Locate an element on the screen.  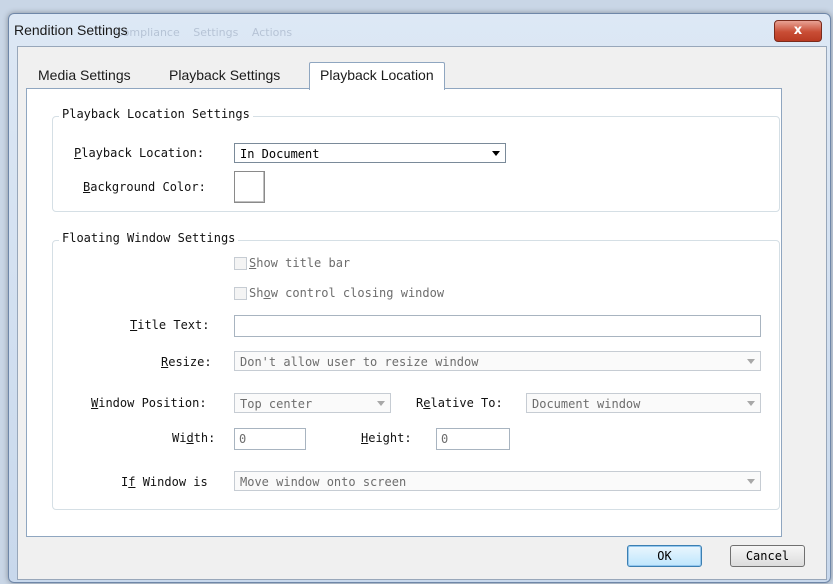
resize-select: Don't allow user to resize window is located at coordinates (497, 361).